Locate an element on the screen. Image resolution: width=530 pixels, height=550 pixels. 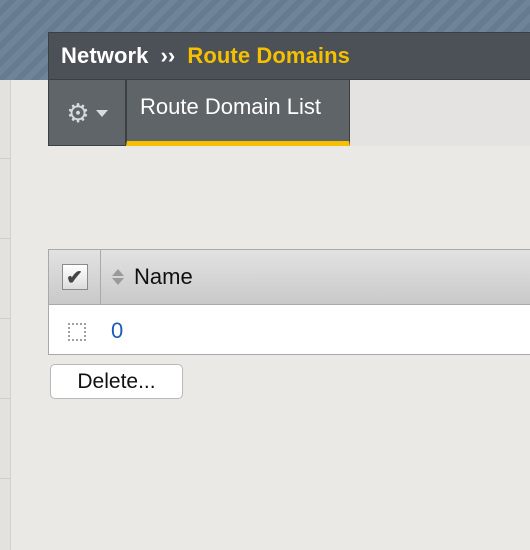
row-checkbox is located at coordinates (77, 332).